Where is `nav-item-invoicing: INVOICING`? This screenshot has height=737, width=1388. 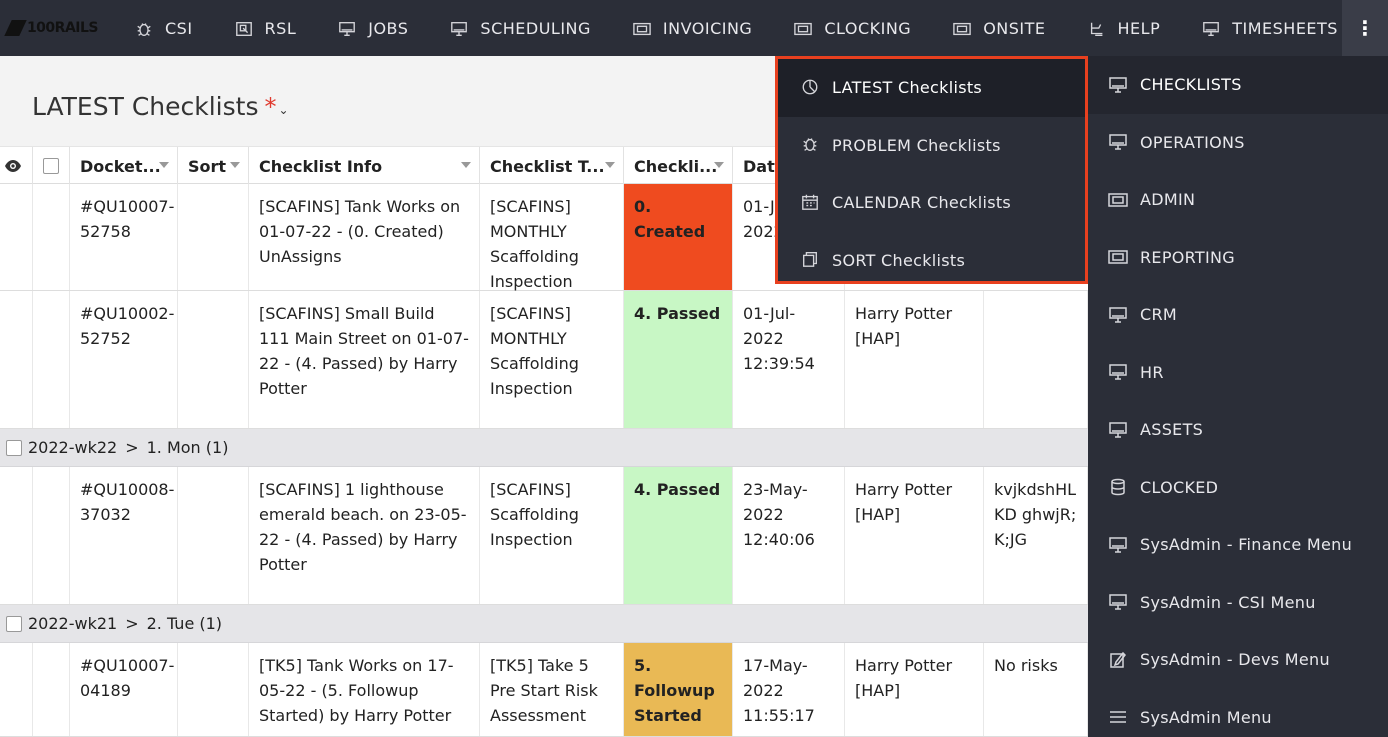 nav-item-invoicing: INVOICING is located at coordinates (692, 28).